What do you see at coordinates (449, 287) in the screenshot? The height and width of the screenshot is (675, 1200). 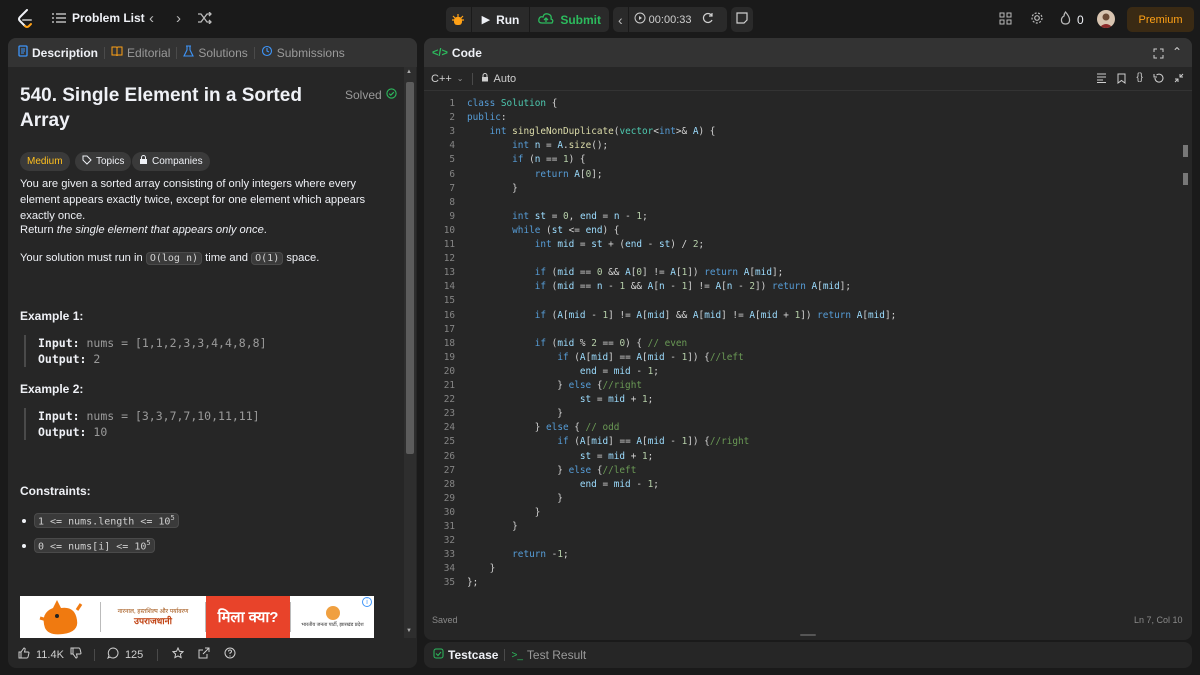 I see `line-number: 14` at bounding box center [449, 287].